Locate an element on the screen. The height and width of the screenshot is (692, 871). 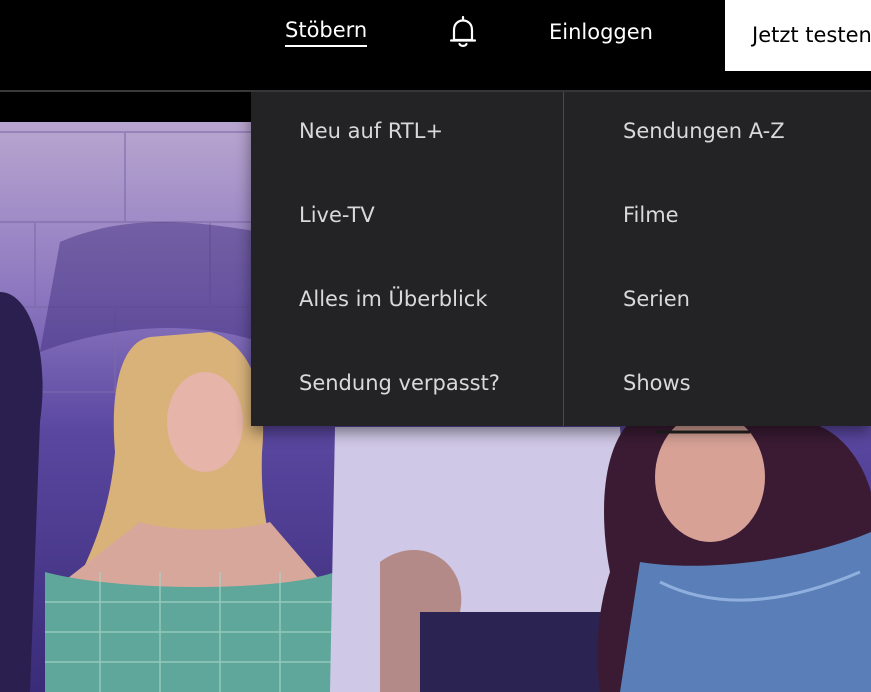
login-link: Einloggen is located at coordinates (601, 32).